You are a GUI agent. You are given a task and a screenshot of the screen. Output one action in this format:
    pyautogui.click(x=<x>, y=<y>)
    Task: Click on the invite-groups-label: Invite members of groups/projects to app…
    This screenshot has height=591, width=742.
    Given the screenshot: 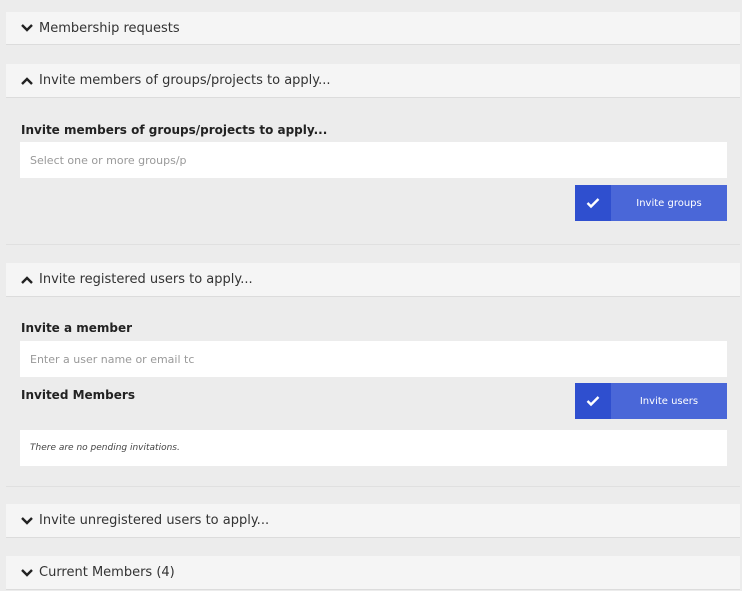 What is the action you would take?
    pyautogui.click(x=174, y=130)
    